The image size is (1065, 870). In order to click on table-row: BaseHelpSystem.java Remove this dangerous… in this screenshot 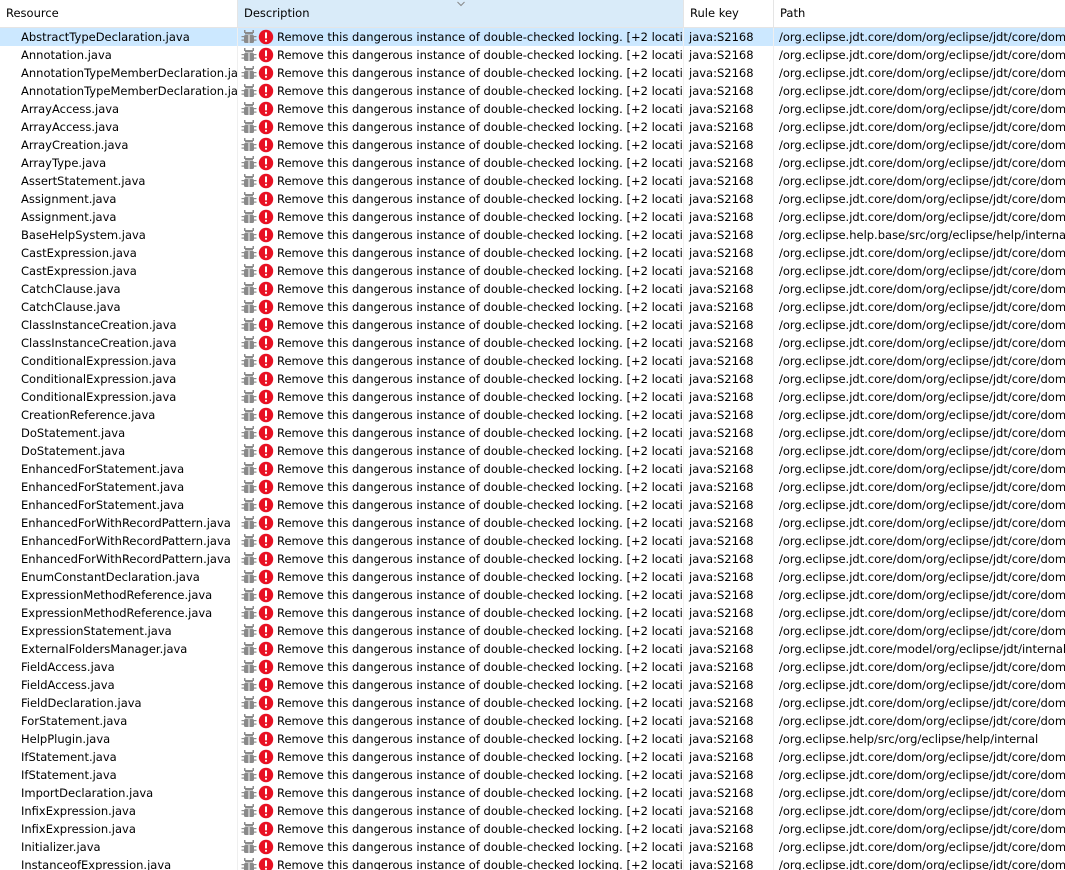, I will do `click(532, 235)`.